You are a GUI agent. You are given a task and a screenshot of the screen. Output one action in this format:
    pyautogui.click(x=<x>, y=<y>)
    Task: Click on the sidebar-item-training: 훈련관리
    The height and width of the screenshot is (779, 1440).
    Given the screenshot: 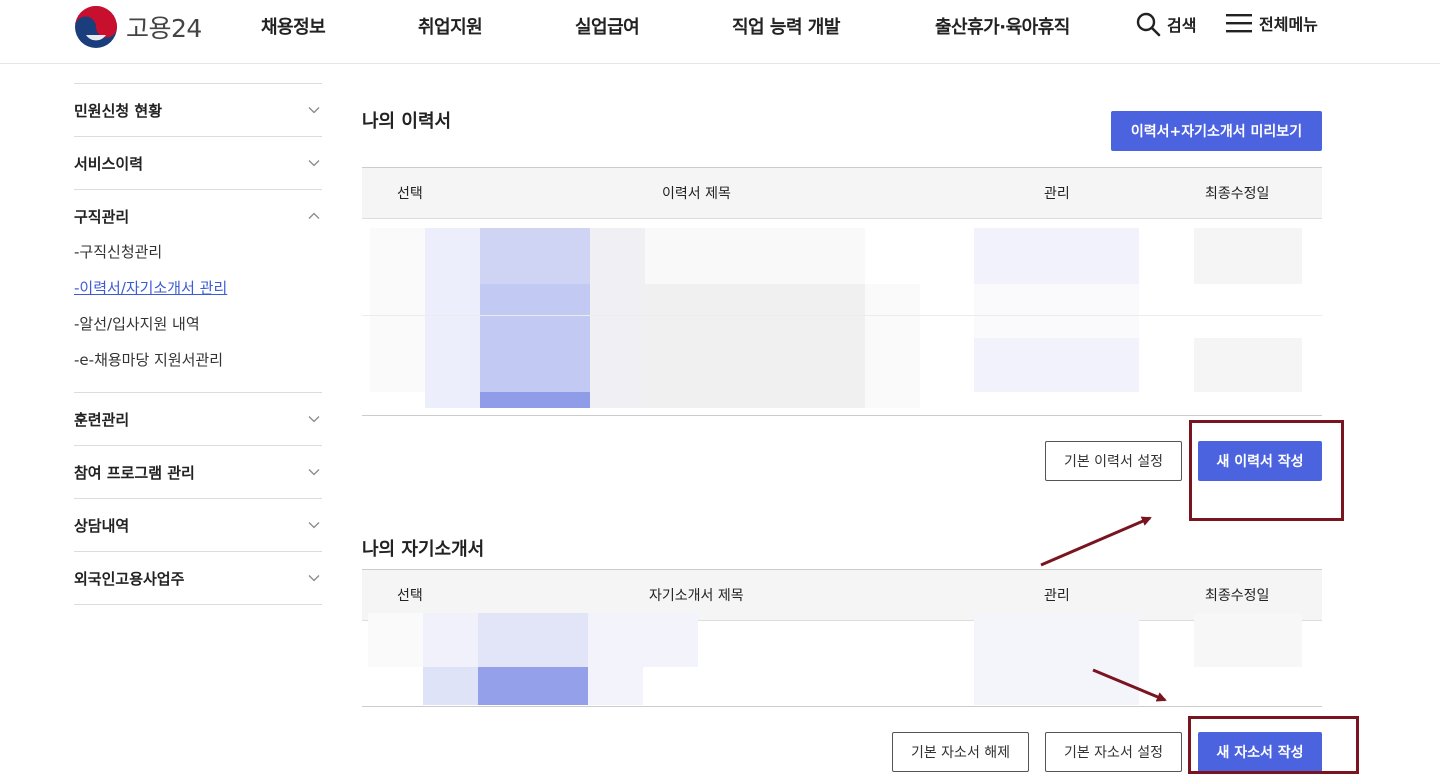 What is the action you would take?
    pyautogui.click(x=198, y=419)
    